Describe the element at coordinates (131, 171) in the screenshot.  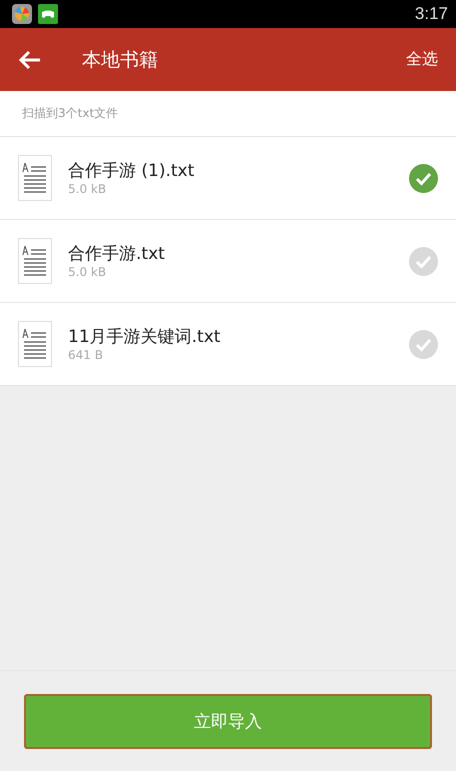
I see `file-name: 合作手游 (1).txt` at that location.